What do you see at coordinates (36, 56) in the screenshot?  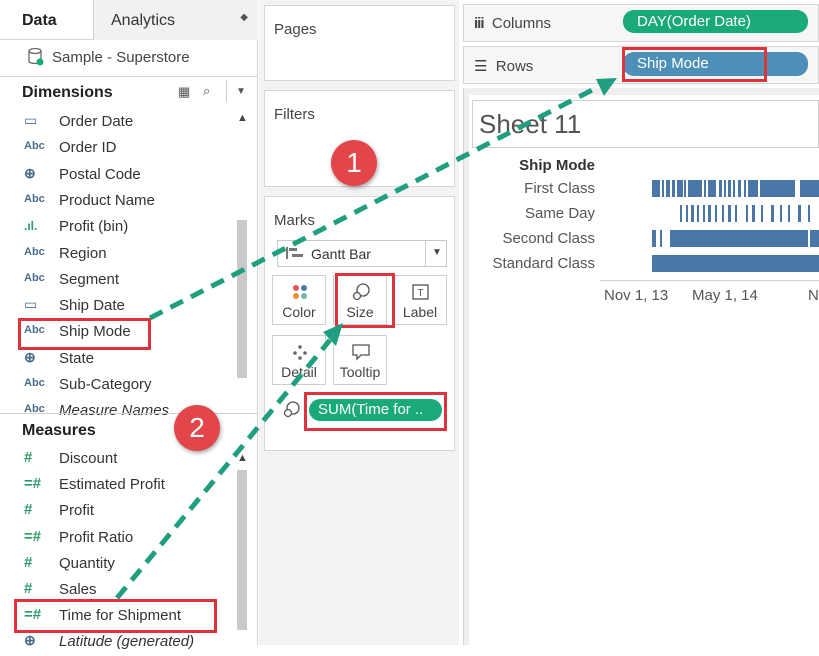 I see `database-icon` at bounding box center [36, 56].